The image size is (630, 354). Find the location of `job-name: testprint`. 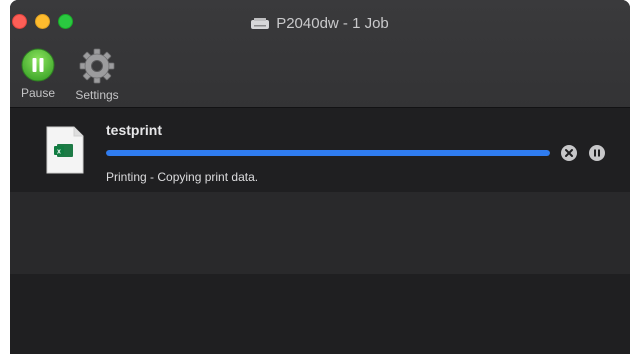

job-name: testprint is located at coordinates (134, 130).